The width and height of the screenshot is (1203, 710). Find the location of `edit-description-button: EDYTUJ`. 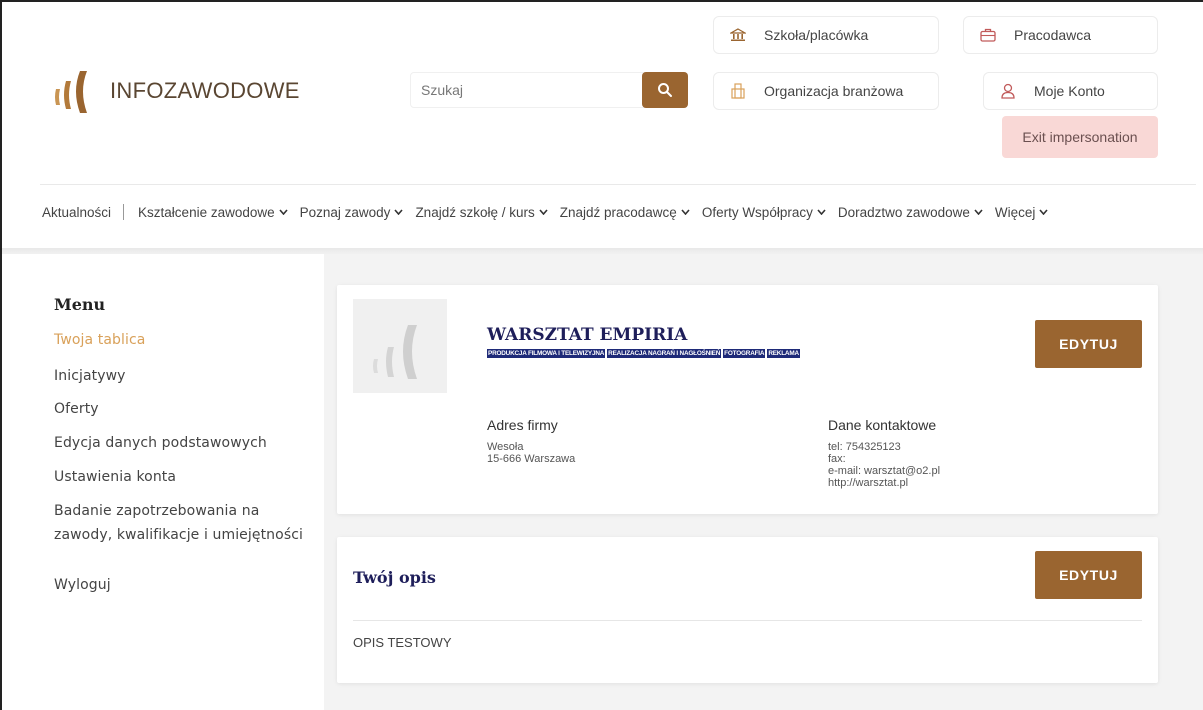

edit-description-button: EDYTUJ is located at coordinates (1088, 575).